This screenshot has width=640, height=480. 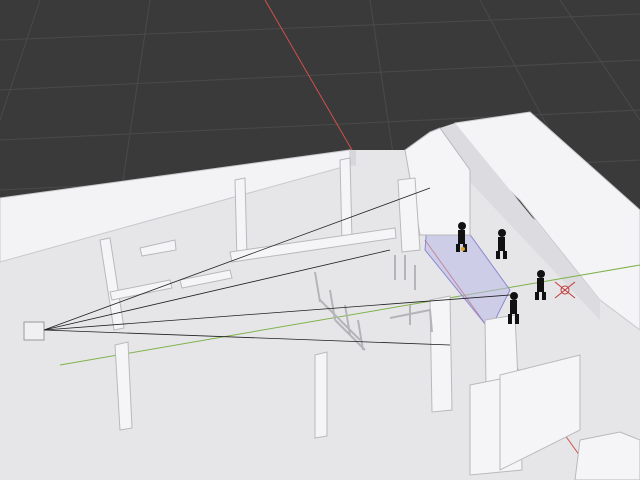 I want to click on x-axis-line, so click(x=308, y=75).